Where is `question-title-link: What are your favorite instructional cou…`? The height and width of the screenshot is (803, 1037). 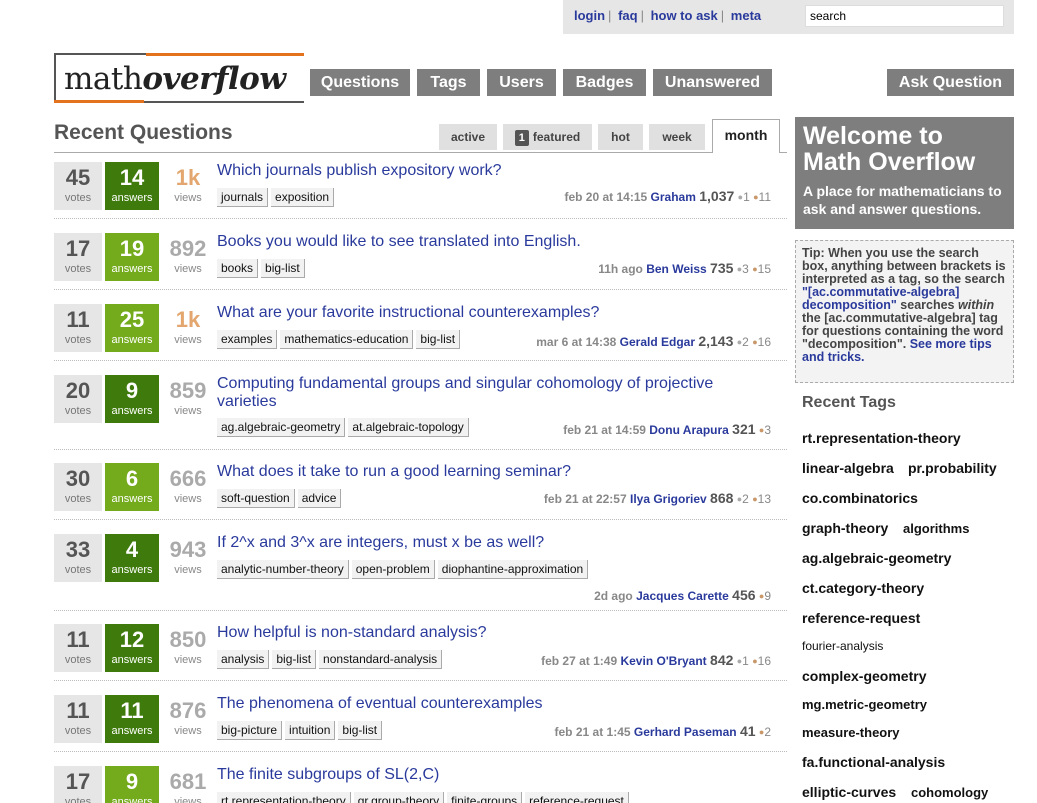
question-title-link: What are your favorite instructional cou… is located at coordinates (477, 313).